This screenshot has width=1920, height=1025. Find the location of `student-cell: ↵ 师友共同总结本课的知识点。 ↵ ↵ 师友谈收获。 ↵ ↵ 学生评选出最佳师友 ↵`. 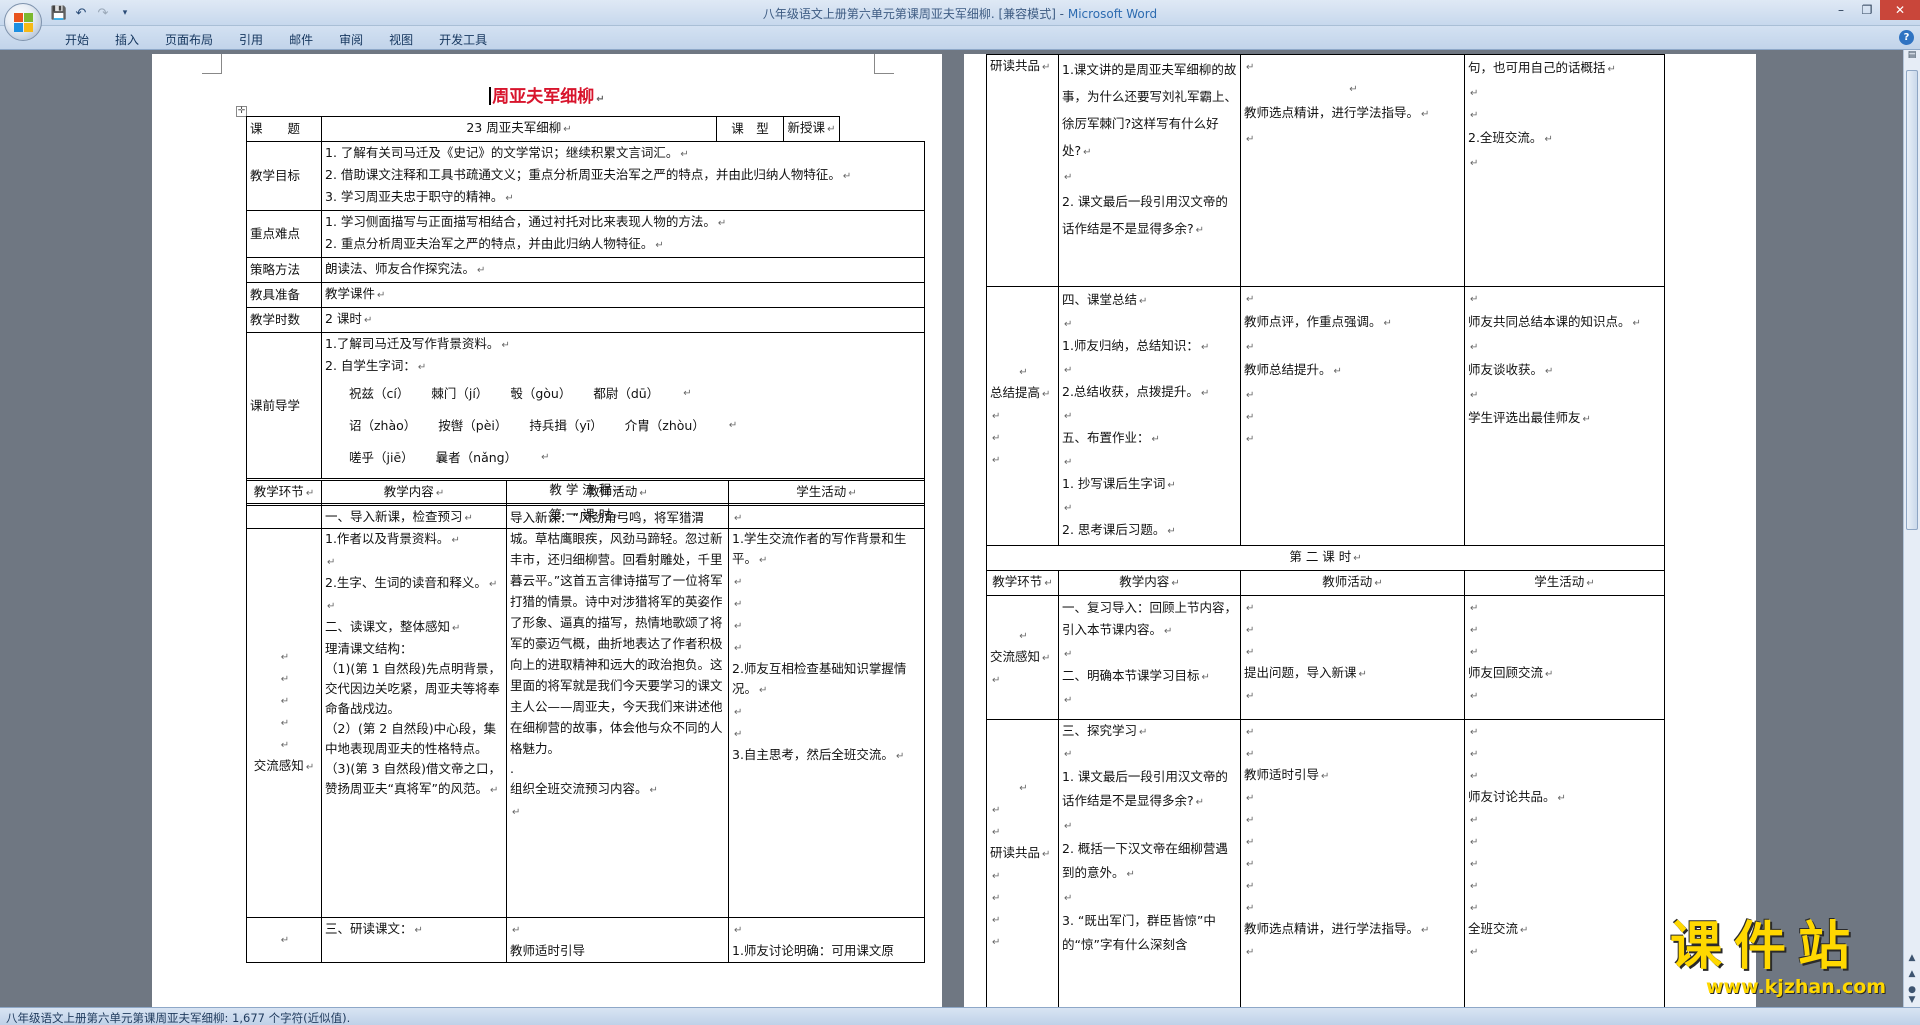

student-cell: ↵ 师友共同总结本课的知识点。 ↵ ↵ 师友谈收获。 ↵ ↵ 学生评选出最佳师友 ↵ is located at coordinates (1564, 416).